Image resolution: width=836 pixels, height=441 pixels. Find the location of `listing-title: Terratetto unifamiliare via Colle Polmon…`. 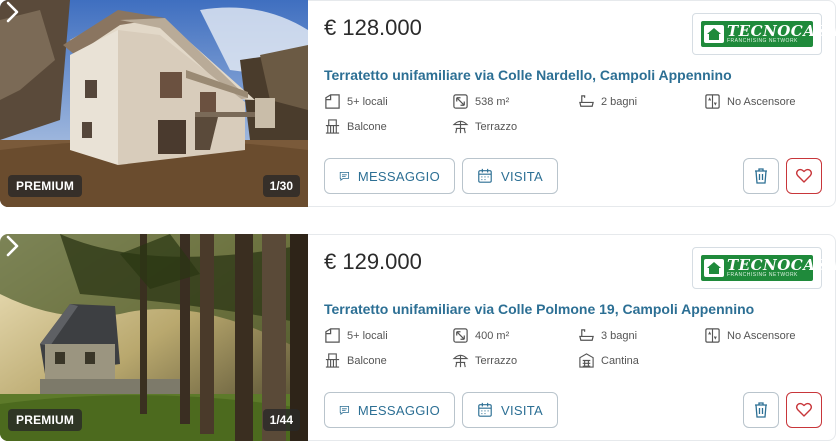

listing-title: Terratetto unifamiliare via Colle Polmon… is located at coordinates (539, 309).